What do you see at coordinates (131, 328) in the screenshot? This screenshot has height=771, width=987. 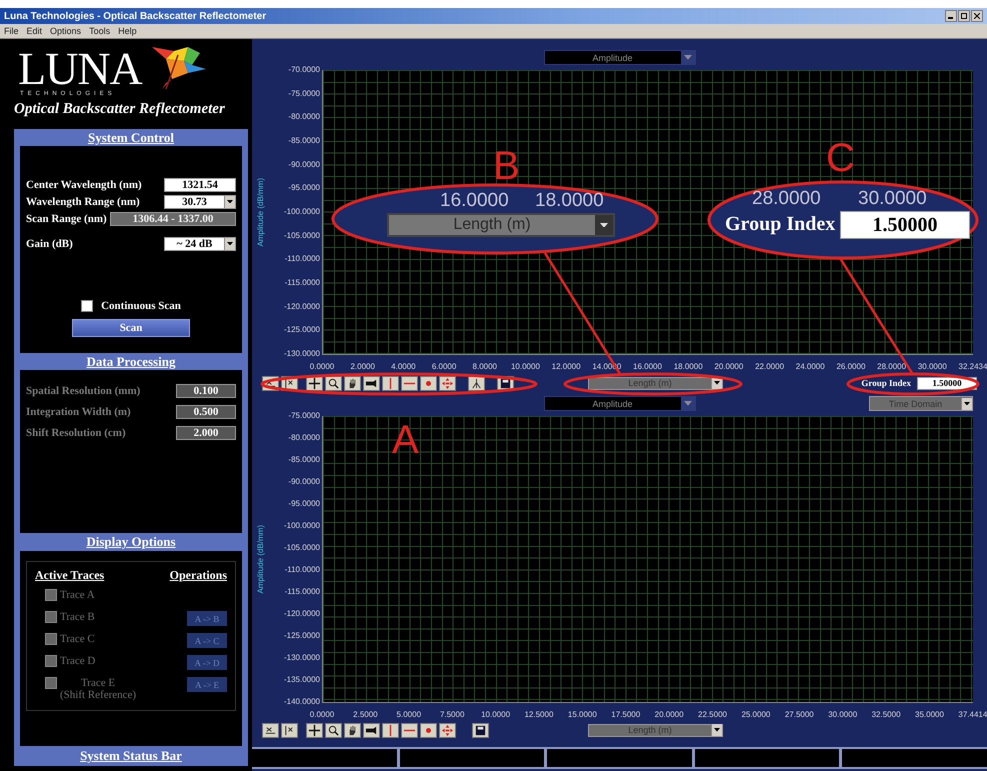 I see `scan-button: Scan` at bounding box center [131, 328].